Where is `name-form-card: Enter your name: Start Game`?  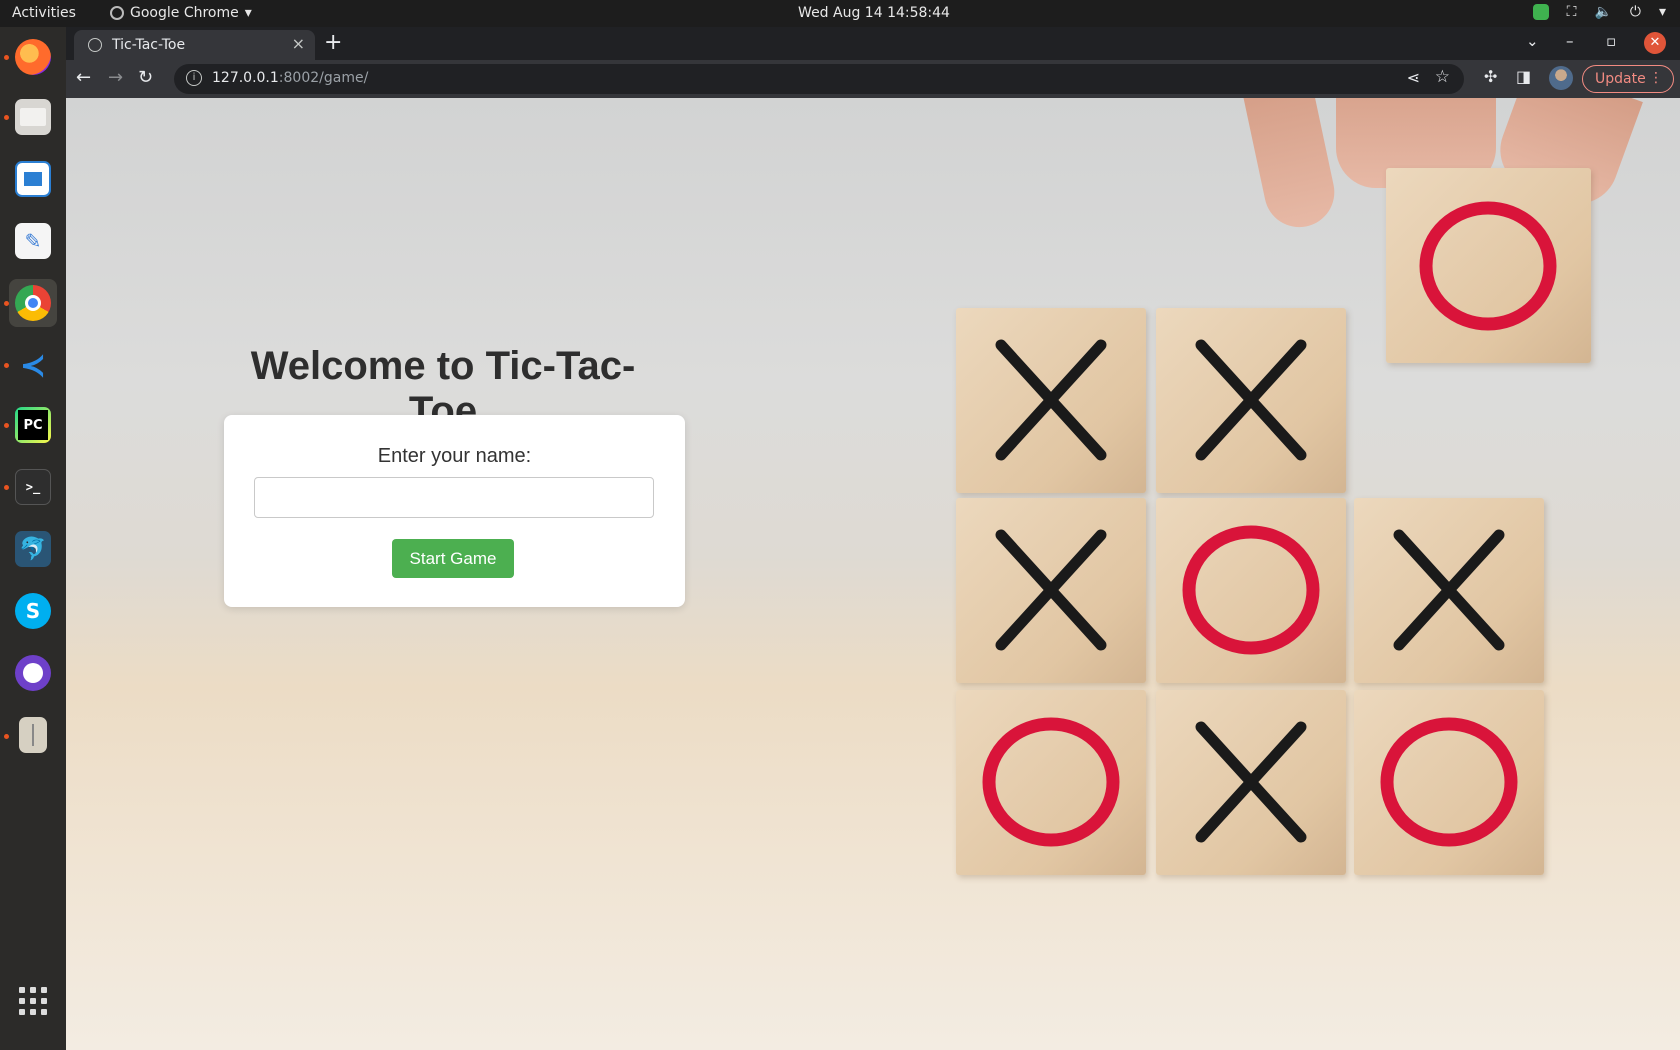 name-form-card: Enter your name: Start Game is located at coordinates (454, 511).